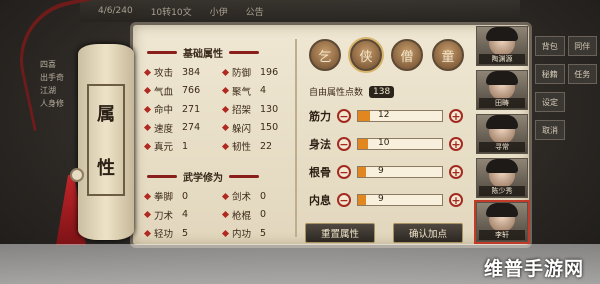 The width and height of the screenshot is (600, 284). What do you see at coordinates (352, 91) in the screenshot?
I see `free-points: 自由属性点数 138` at bounding box center [352, 91].